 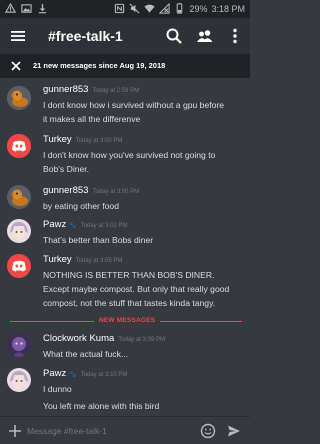 I want to click on message-author: Pawz 🐾 Today at 3:10 PM, so click(x=85, y=373).